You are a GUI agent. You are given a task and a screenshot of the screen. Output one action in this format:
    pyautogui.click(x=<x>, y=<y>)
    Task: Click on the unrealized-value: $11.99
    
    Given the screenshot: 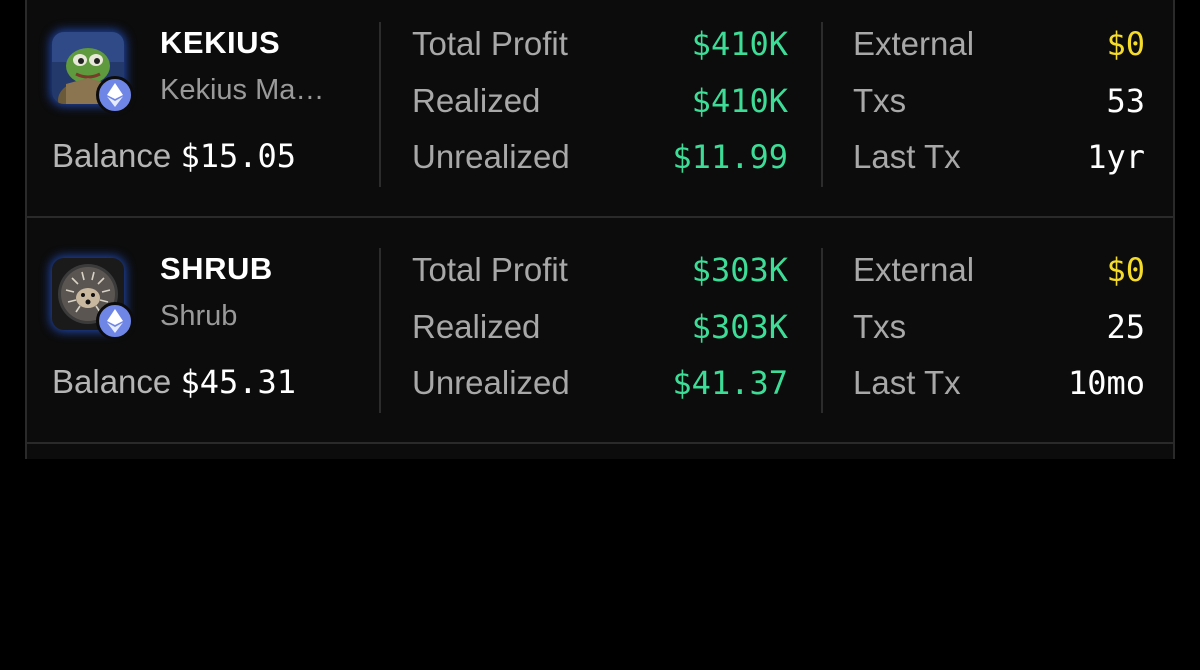 What is the action you would take?
    pyautogui.click(x=730, y=157)
    